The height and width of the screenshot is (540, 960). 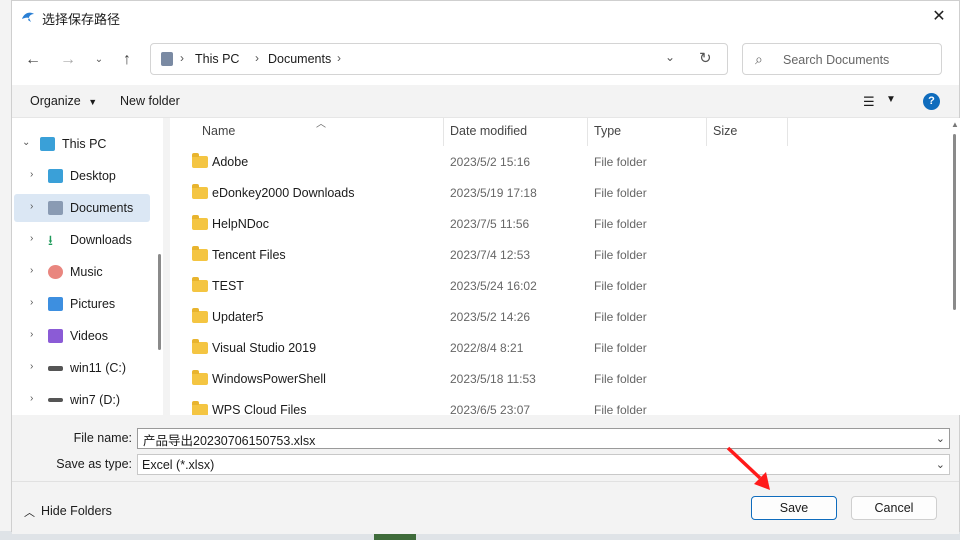 What do you see at coordinates (127, 60) in the screenshot?
I see `up-arrow-icon: ↑` at bounding box center [127, 60].